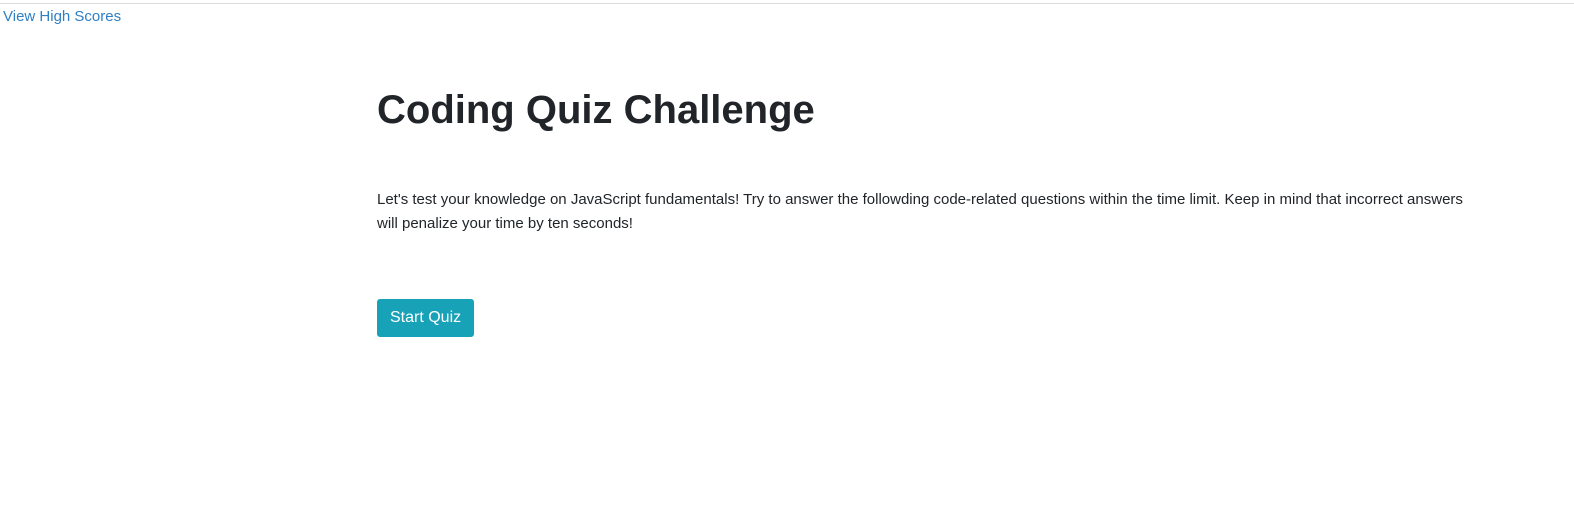 The image size is (1574, 507). What do you see at coordinates (787, 3) in the screenshot?
I see `top-divider` at bounding box center [787, 3].